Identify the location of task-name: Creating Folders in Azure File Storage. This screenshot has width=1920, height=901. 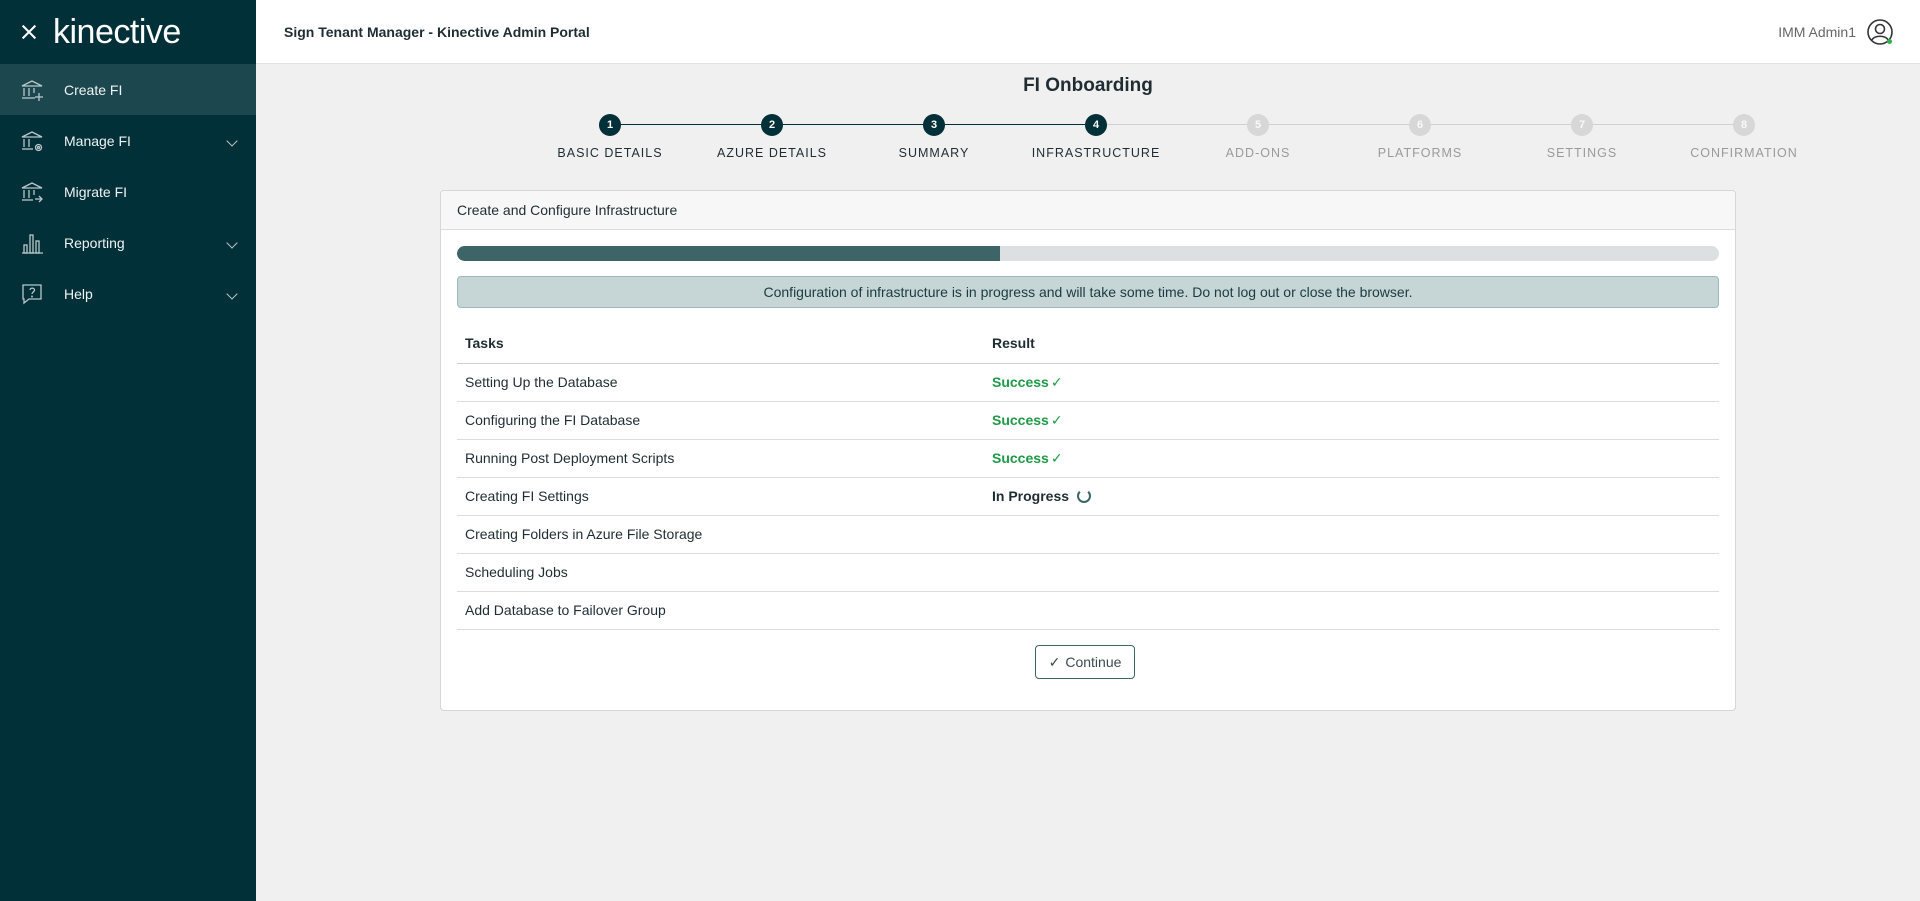
(720, 534).